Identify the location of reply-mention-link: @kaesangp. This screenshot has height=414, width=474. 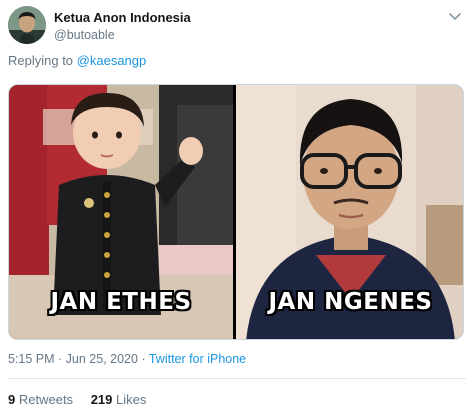
(112, 60).